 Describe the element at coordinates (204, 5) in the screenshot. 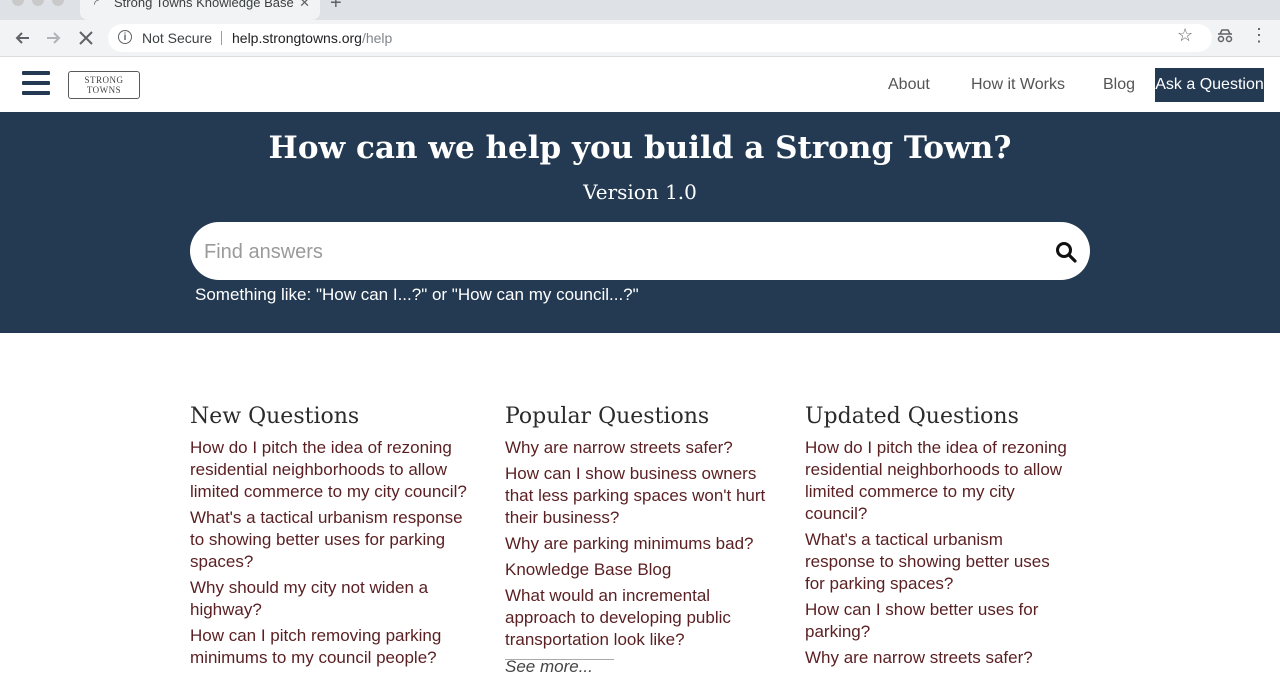

I see `tab-title: Strong Towns Knowledge Base` at that location.